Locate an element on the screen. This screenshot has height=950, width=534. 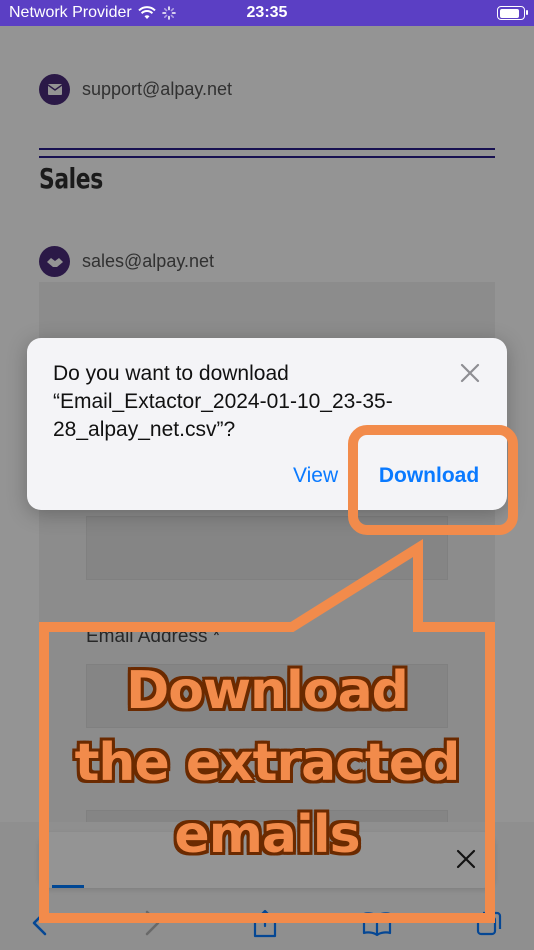
close-icon is located at coordinates (470, 373).